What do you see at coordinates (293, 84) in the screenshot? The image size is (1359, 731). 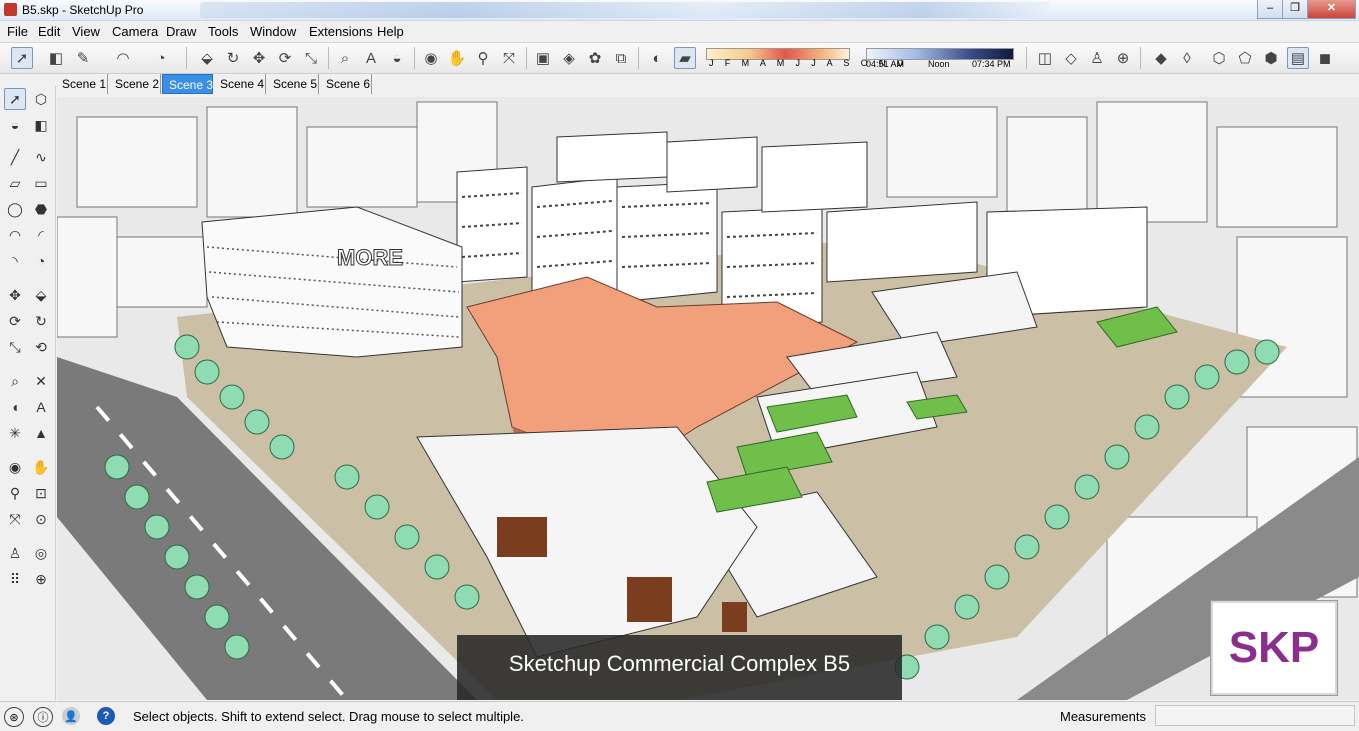 I see `tab-scene-5: Scene 5` at bounding box center [293, 84].